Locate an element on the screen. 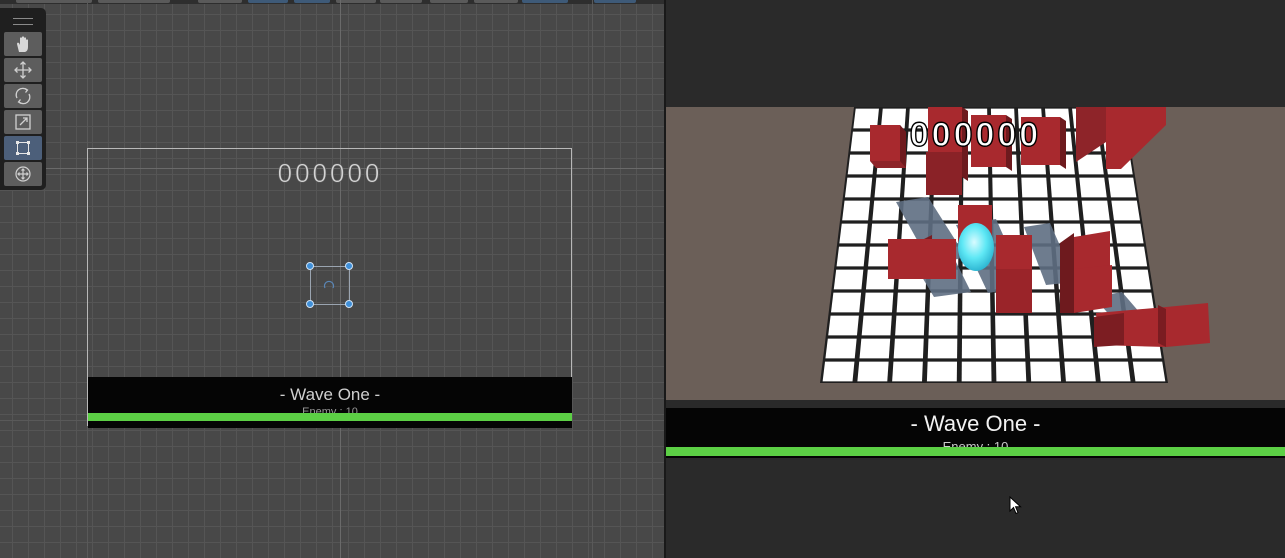  game-score-text: 000000 is located at coordinates (975, 134).